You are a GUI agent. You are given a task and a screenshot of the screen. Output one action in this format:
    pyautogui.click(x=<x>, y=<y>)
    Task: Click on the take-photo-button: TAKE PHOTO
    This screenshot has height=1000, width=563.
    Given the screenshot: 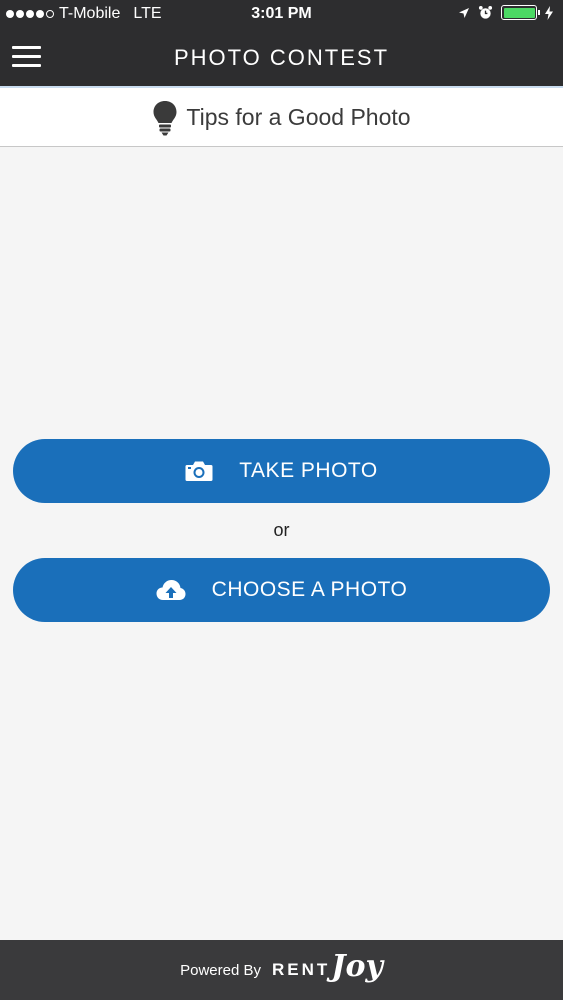 What is the action you would take?
    pyautogui.click(x=281, y=471)
    